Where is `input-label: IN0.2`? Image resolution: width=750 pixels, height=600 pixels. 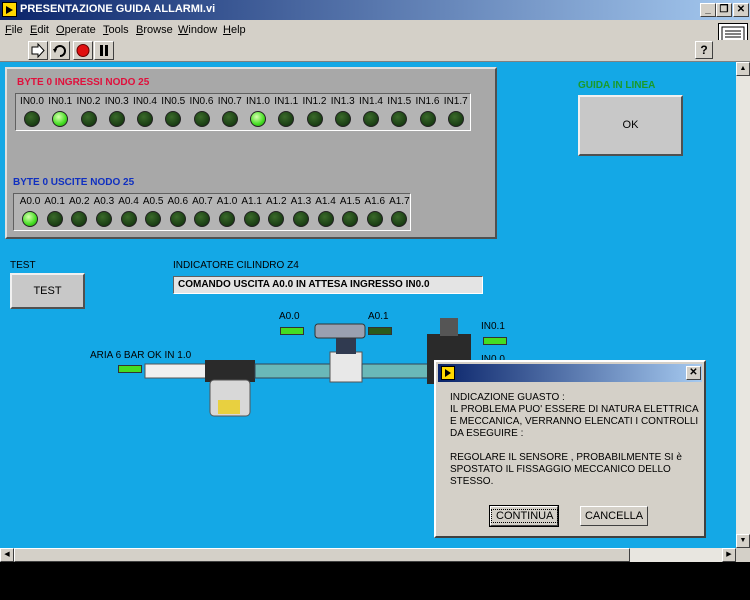
input-label: IN0.2 is located at coordinates (88, 101).